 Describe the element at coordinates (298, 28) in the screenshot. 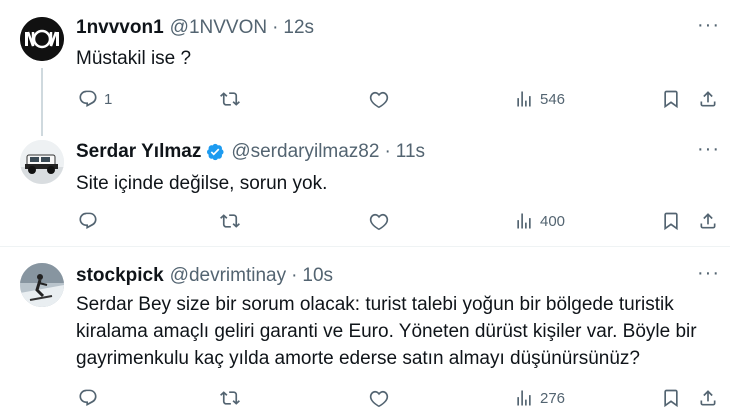

I see `timestamp: 12s` at that location.